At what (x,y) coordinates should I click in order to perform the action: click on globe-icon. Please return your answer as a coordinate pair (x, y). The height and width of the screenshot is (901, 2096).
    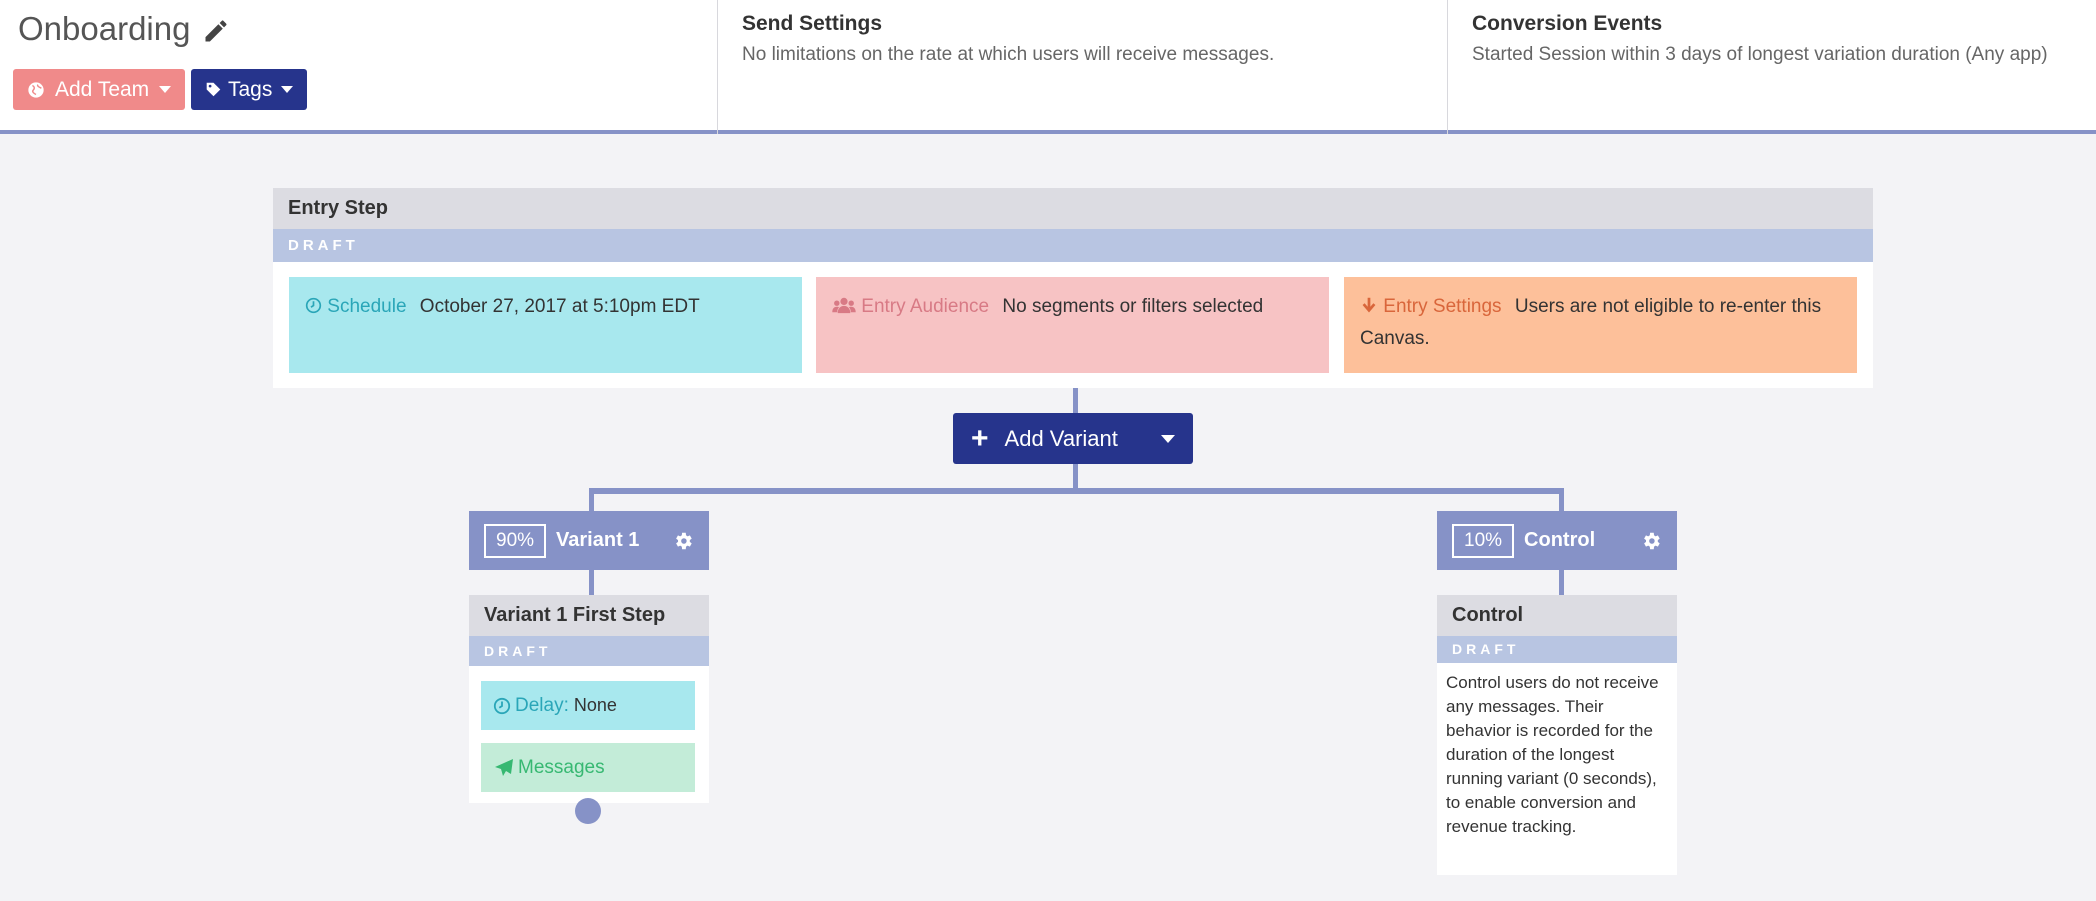
    Looking at the image, I should click on (36, 90).